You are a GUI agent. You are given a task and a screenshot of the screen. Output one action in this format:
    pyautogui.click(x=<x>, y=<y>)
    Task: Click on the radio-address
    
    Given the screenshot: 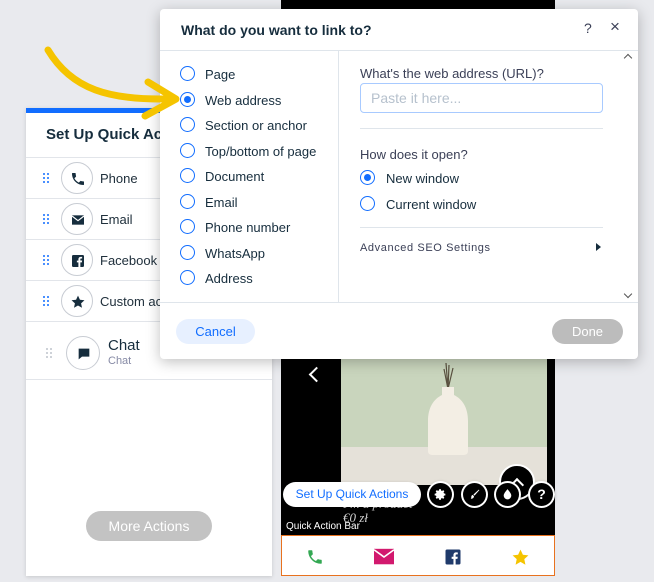 What is the action you would take?
    pyautogui.click(x=187, y=277)
    